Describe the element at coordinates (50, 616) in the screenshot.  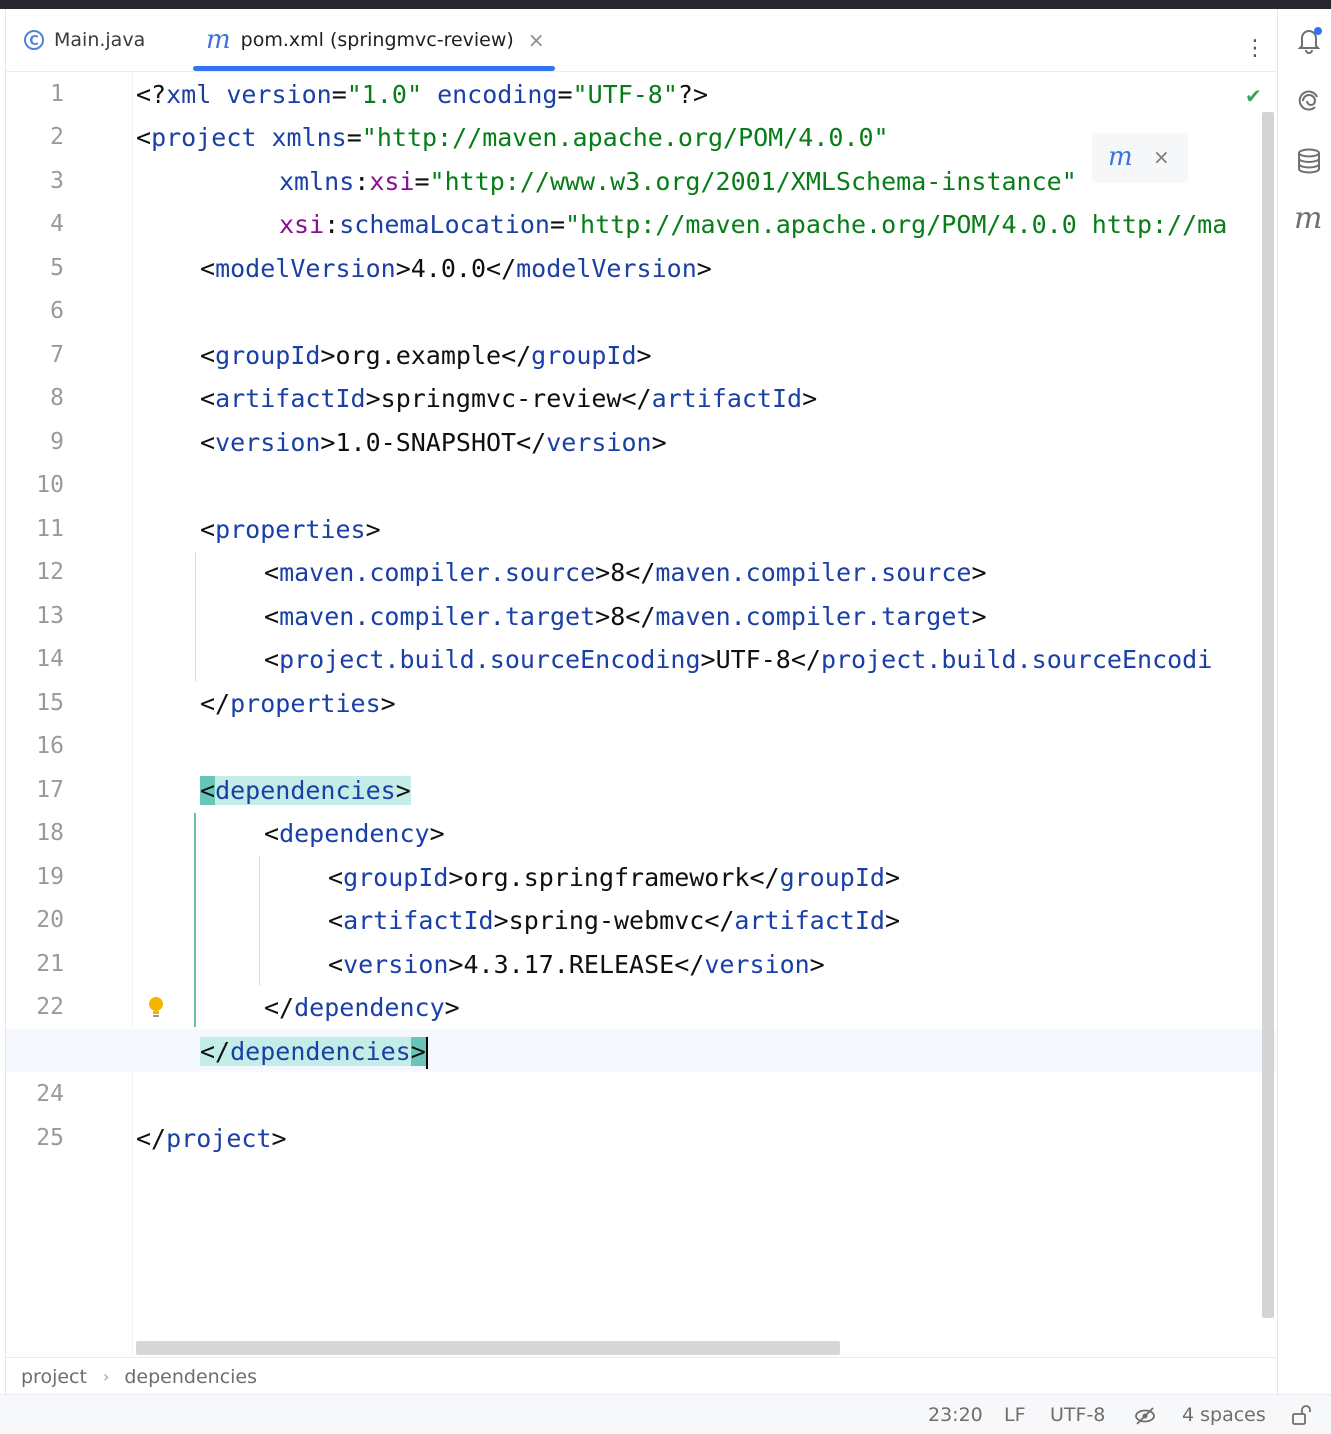
I see `line-number: 13` at that location.